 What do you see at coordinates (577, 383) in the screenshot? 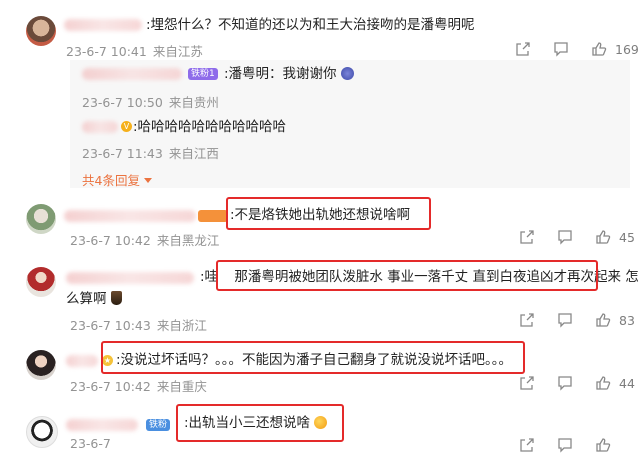
I see `comment-actions: 44` at bounding box center [577, 383].